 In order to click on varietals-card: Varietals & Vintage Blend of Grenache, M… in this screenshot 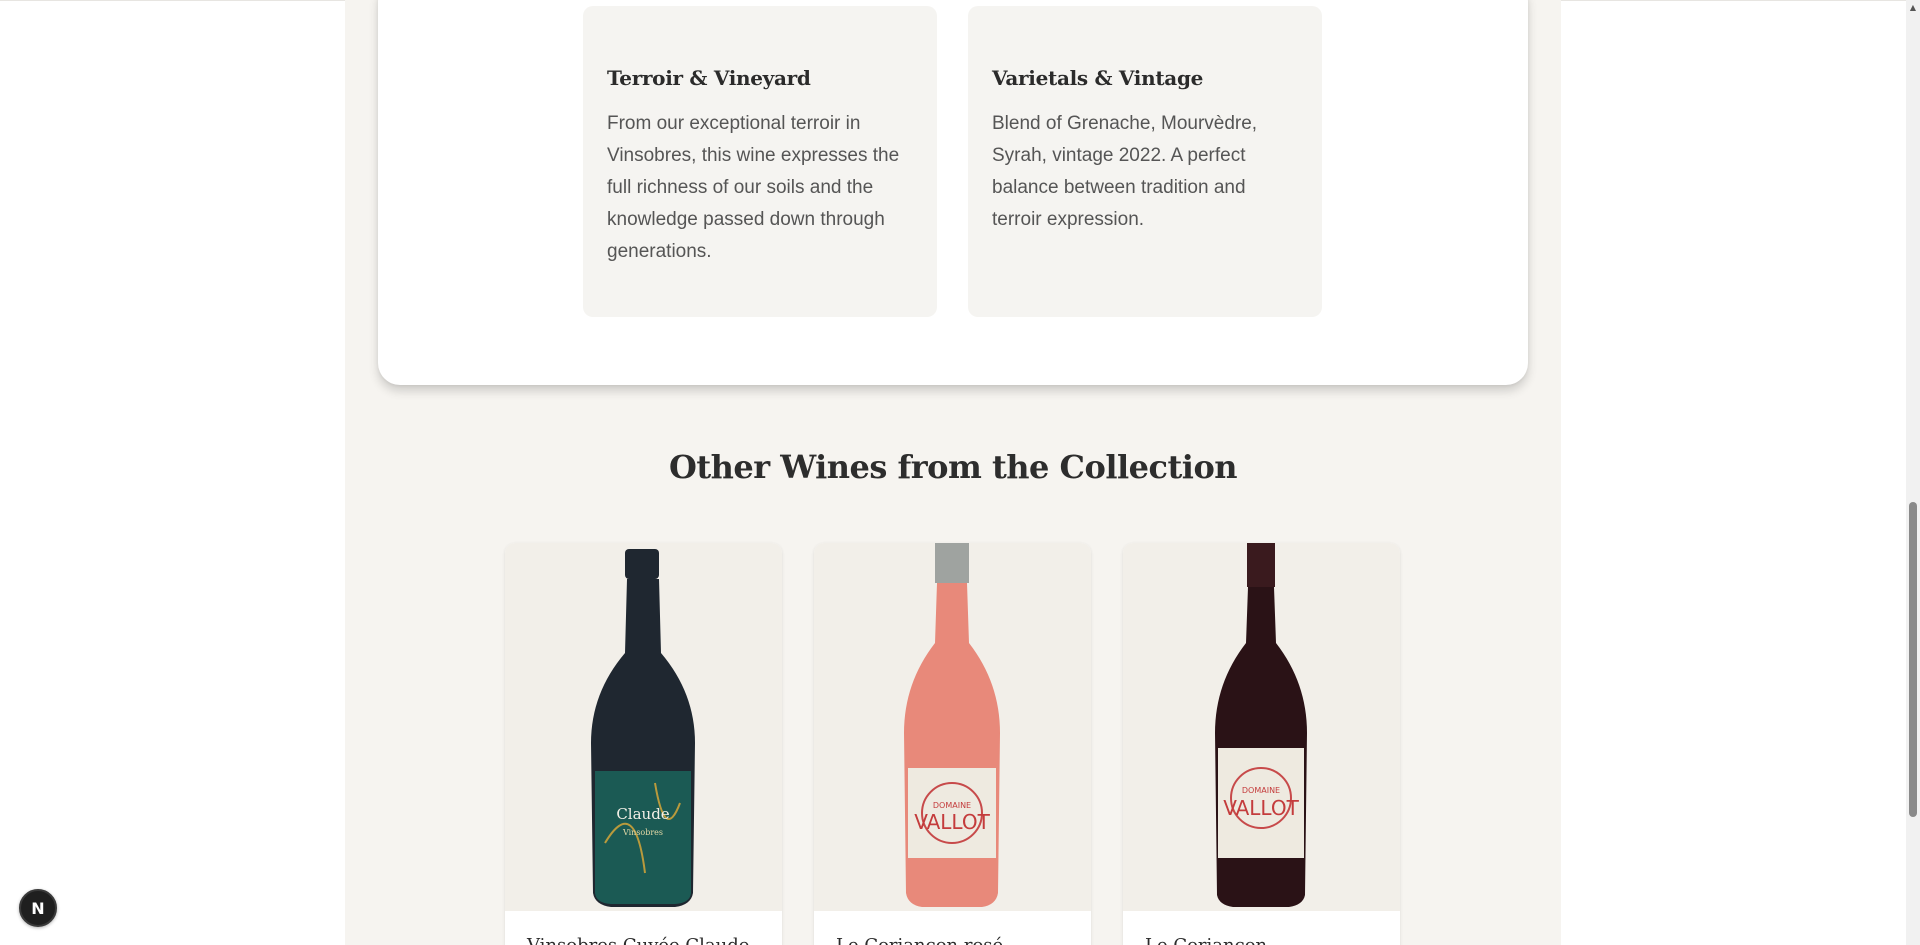, I will do `click(1145, 161)`.